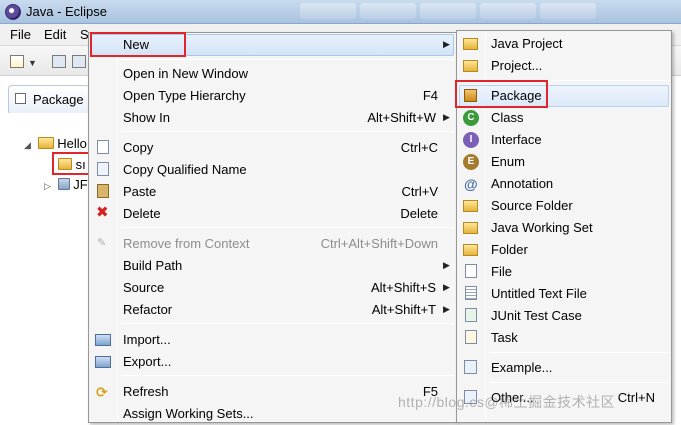  What do you see at coordinates (272, 214) in the screenshot?
I see `menu-item-delete: ✖ Delete Delete` at bounding box center [272, 214].